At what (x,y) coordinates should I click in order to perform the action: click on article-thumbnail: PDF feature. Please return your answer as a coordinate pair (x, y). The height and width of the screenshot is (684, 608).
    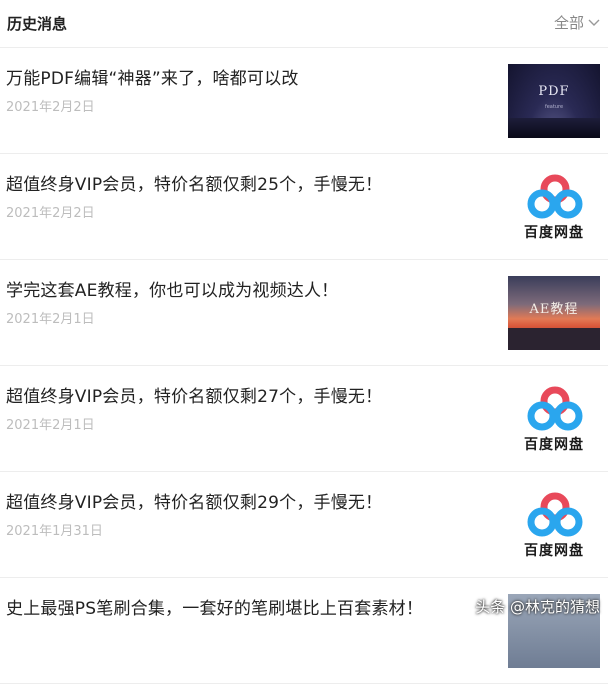
    Looking at the image, I should click on (554, 101).